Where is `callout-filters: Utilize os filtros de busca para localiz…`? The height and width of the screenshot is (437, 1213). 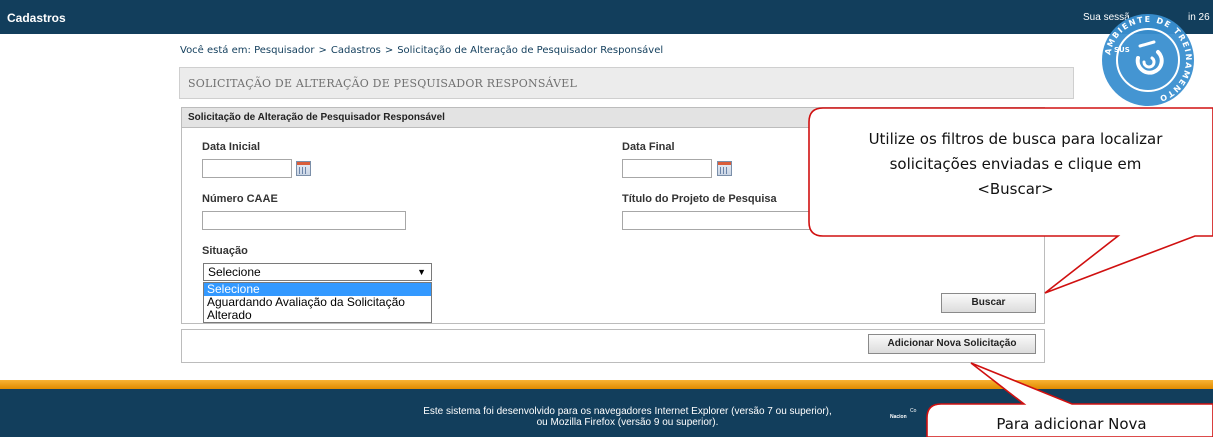 callout-filters: Utilize os filtros de busca para localiz… is located at coordinates (1015, 164).